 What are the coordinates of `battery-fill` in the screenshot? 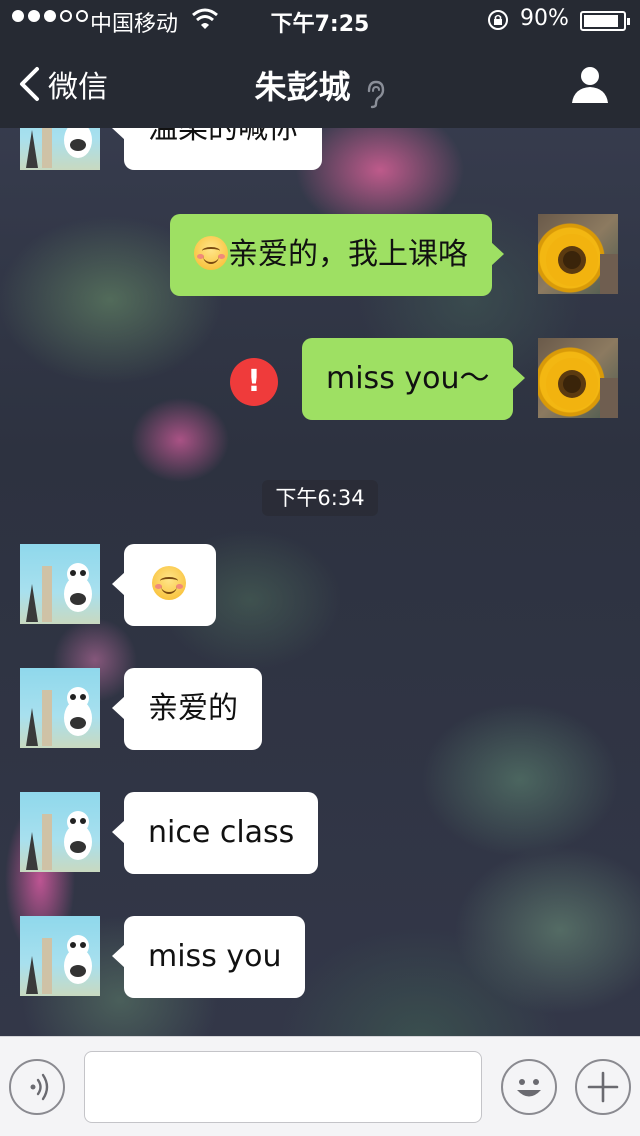 It's located at (601, 21).